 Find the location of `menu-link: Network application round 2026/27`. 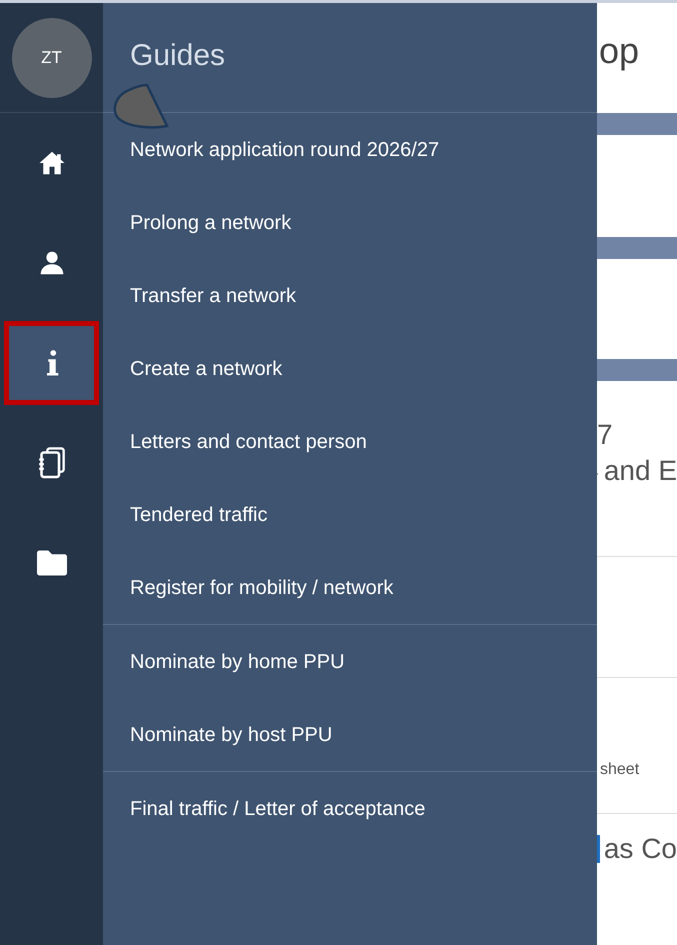

menu-link: Network application round 2026/27 is located at coordinates (350, 149).